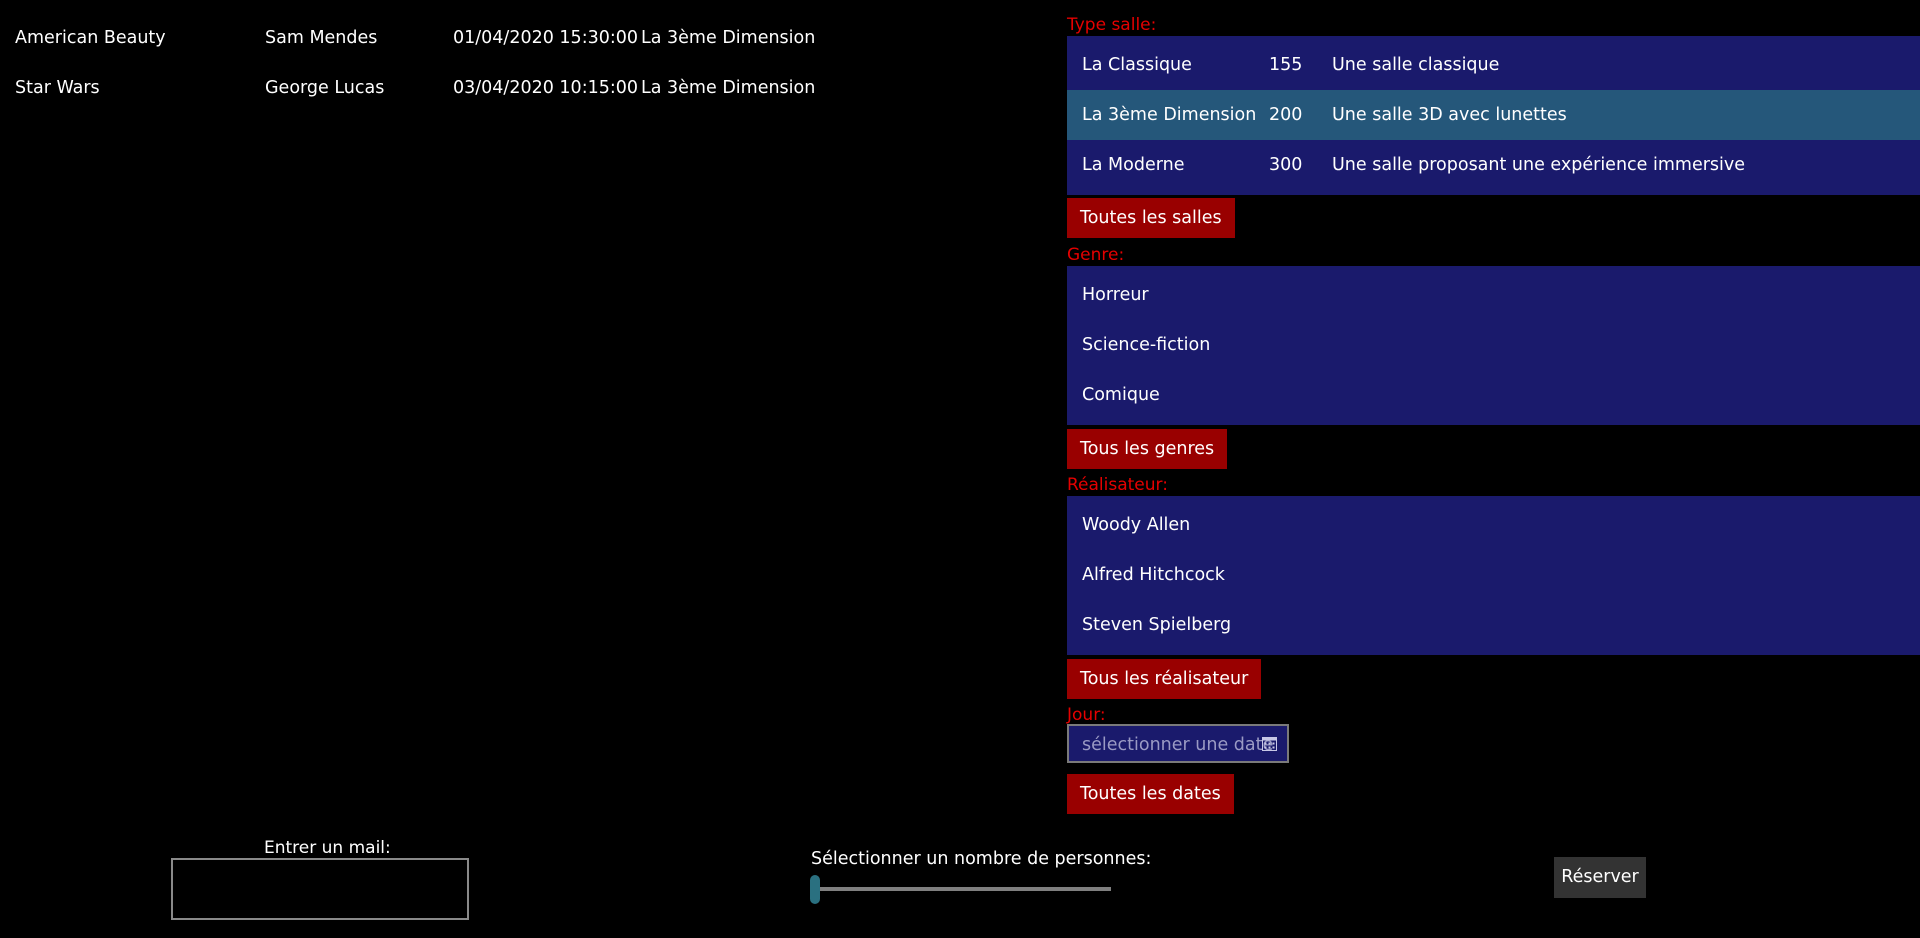 The image size is (1920, 938). Describe the element at coordinates (1133, 165) in the screenshot. I see `room-name: La Moderne` at that location.